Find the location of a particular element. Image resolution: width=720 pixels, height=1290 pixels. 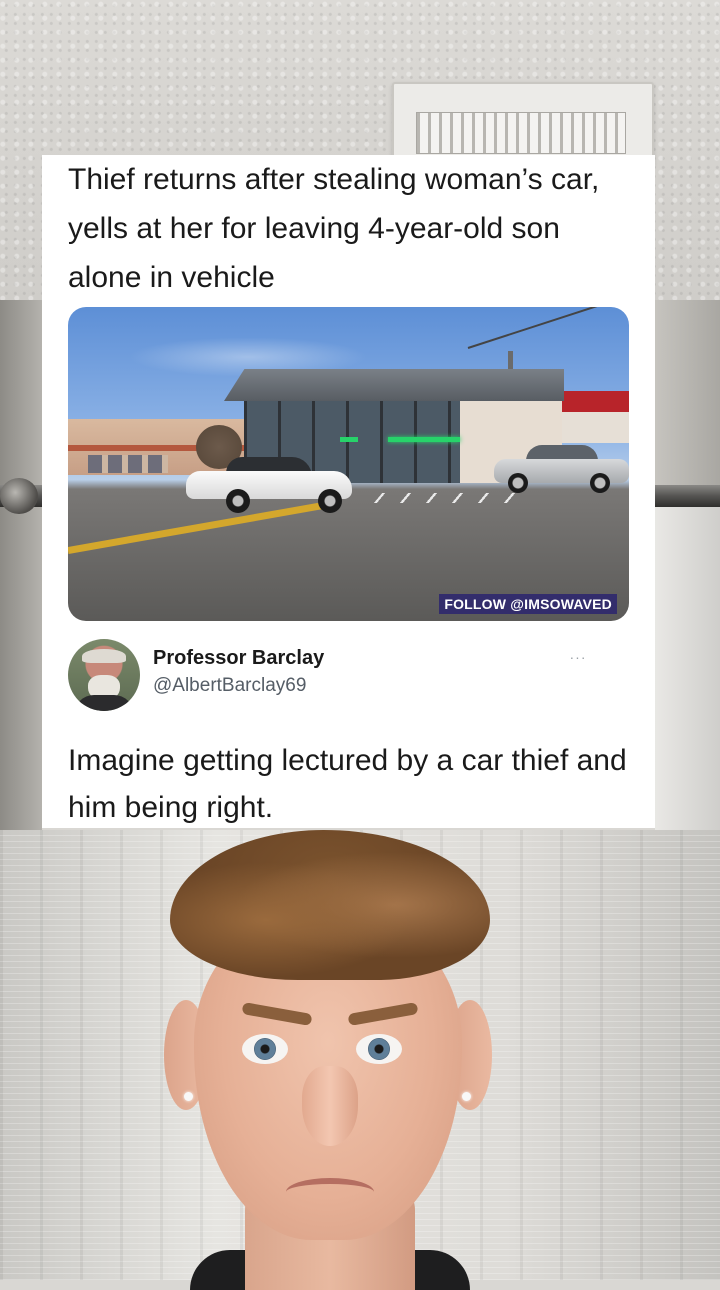

right-iris is located at coordinates (379, 1049).